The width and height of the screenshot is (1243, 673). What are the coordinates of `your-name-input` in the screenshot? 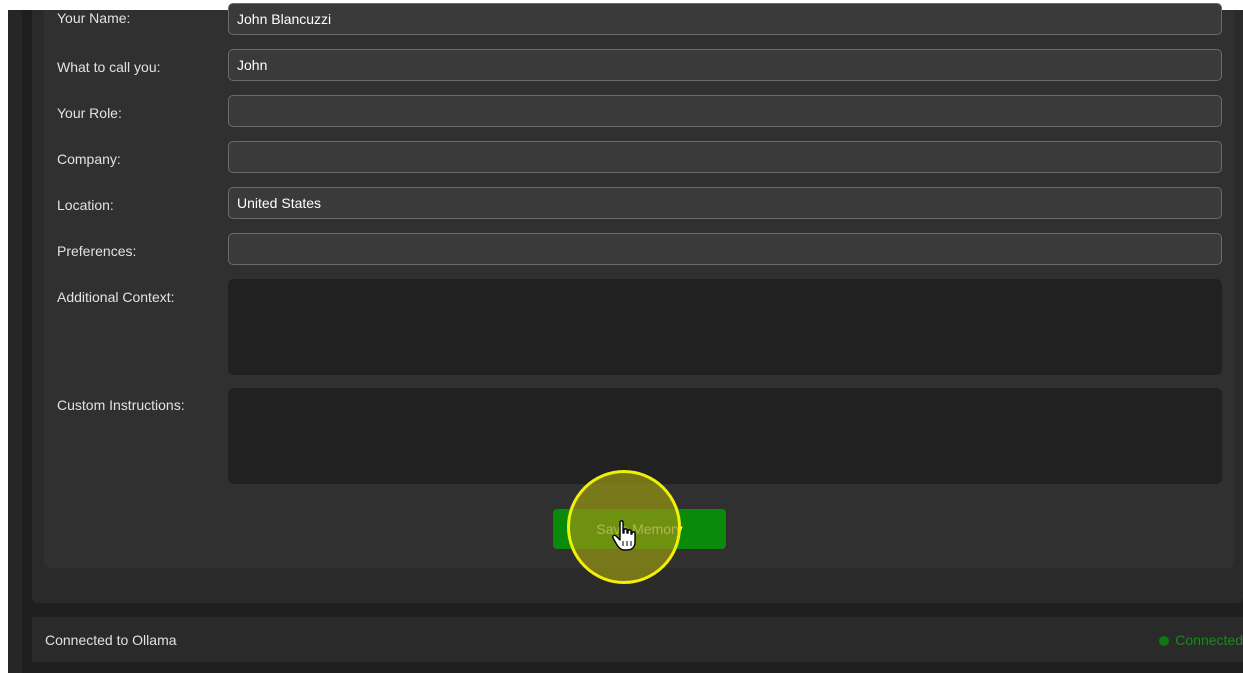 It's located at (725, 19).